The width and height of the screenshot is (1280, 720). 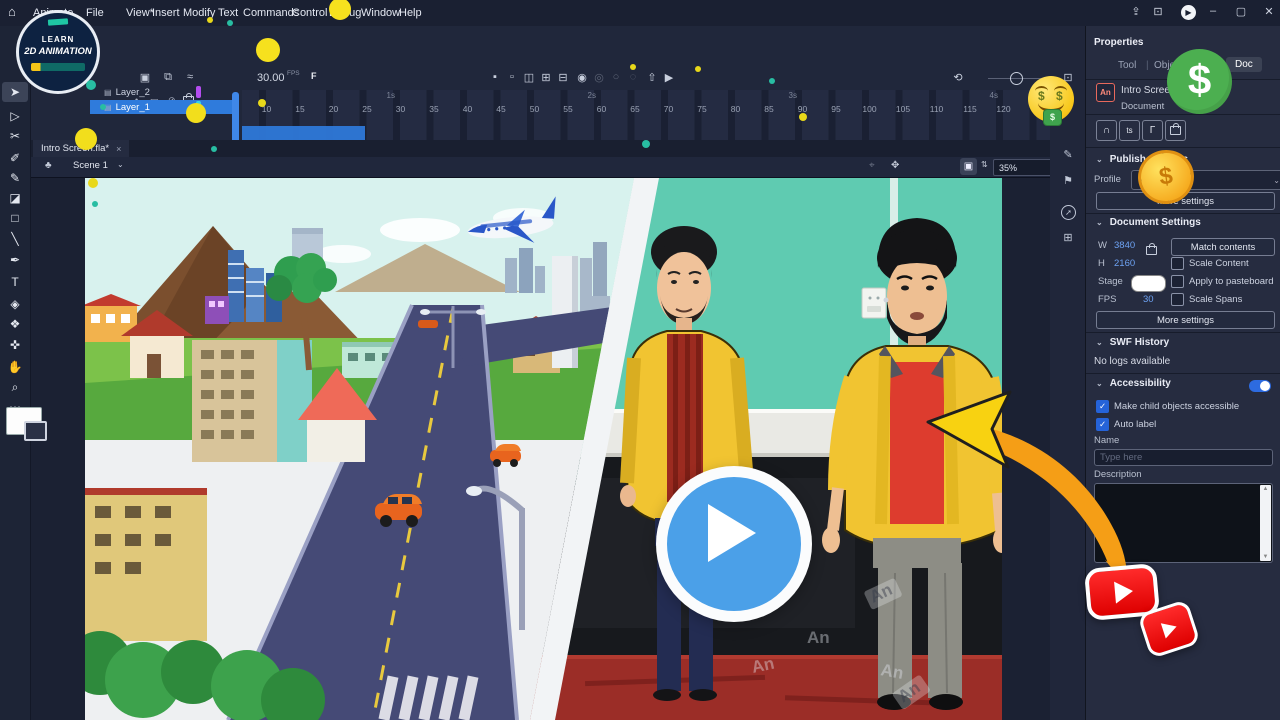 I want to click on tab-tool: Tool, so click(x=1127, y=65).